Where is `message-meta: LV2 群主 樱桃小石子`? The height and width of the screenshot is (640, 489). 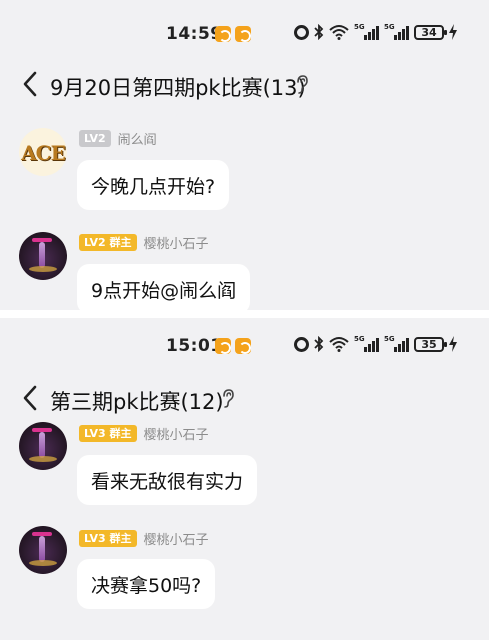
message-meta: LV2 群主 樱桃小石子 is located at coordinates (144, 242).